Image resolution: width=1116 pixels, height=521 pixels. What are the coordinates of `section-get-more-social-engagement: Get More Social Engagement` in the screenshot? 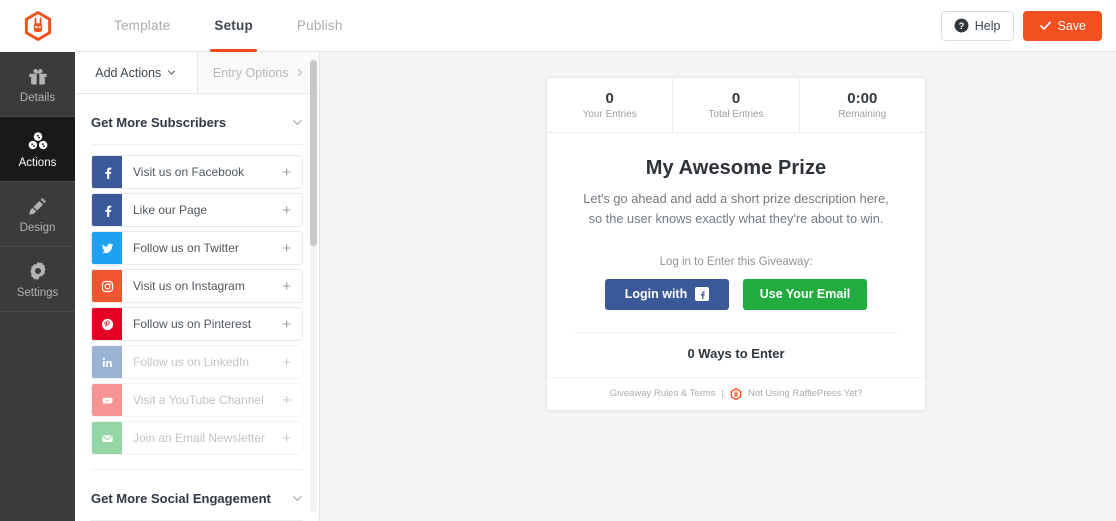 It's located at (197, 498).